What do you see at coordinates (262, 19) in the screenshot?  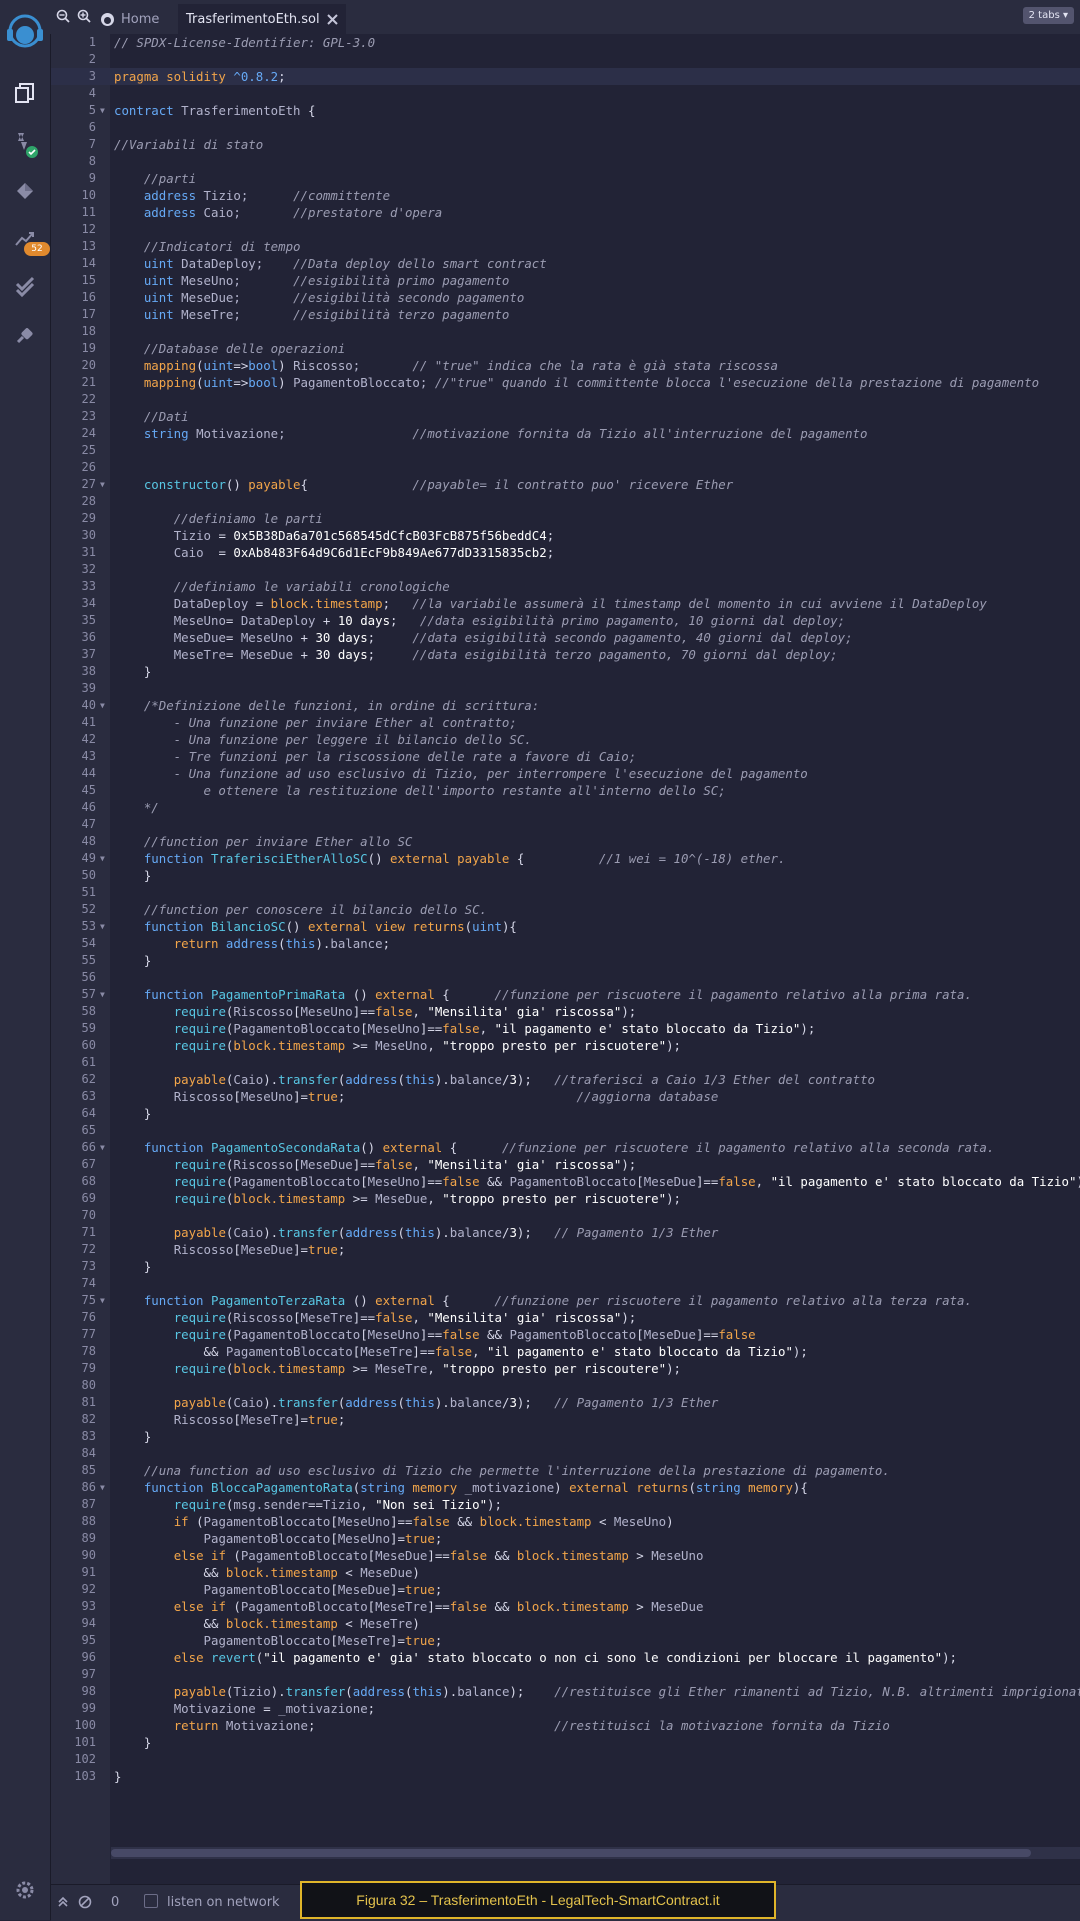 I see `tab-trasferimentoeth: TrasferimentoEth.sol` at bounding box center [262, 19].